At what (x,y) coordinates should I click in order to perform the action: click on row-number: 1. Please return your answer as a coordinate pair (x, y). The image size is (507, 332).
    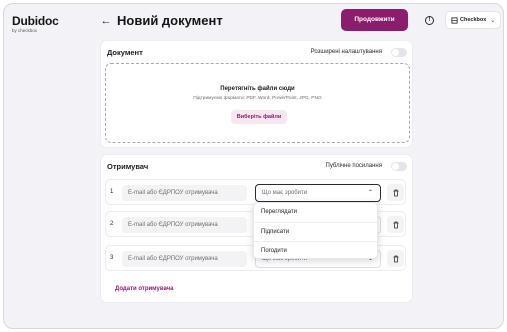
    Looking at the image, I should click on (112, 192).